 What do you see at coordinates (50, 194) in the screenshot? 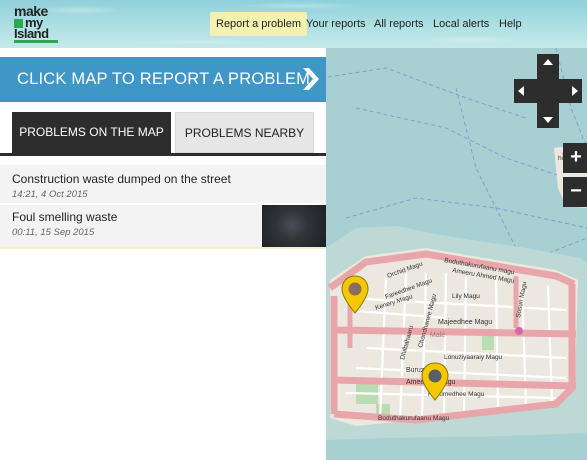
I see `report-timestamp: 14:21, 4 Oct 2015` at bounding box center [50, 194].